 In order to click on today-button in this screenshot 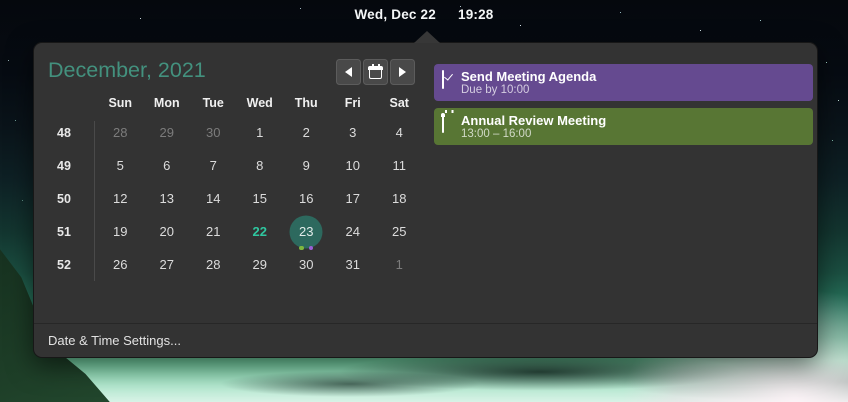, I will do `click(375, 72)`.